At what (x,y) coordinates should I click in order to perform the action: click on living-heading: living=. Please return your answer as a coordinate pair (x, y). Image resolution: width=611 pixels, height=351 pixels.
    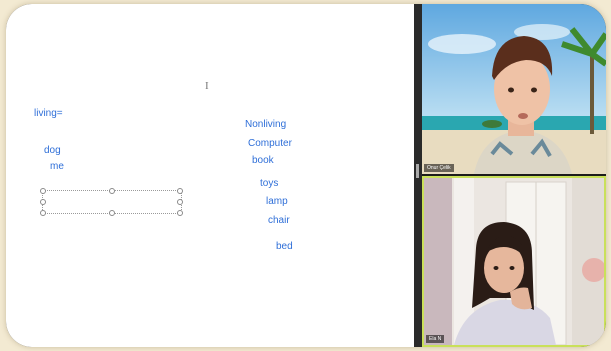
    Looking at the image, I should click on (48, 113).